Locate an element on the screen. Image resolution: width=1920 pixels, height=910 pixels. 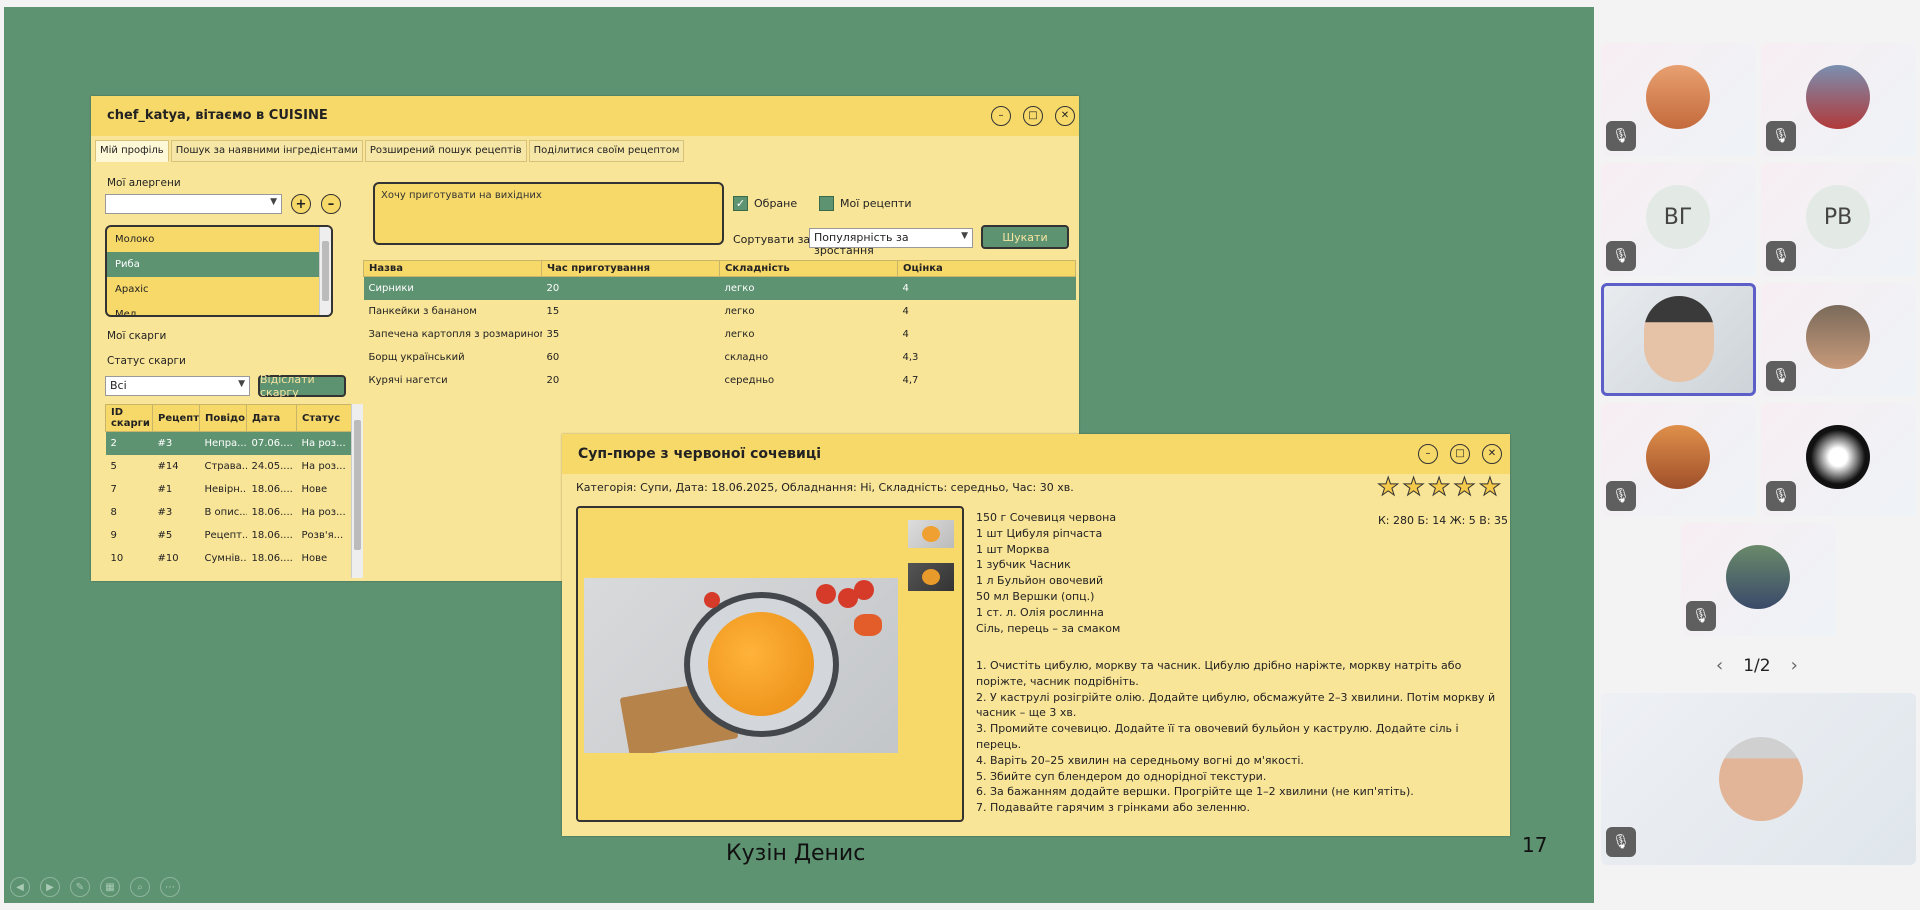
table-cell: Нове is located at coordinates (314, 489).